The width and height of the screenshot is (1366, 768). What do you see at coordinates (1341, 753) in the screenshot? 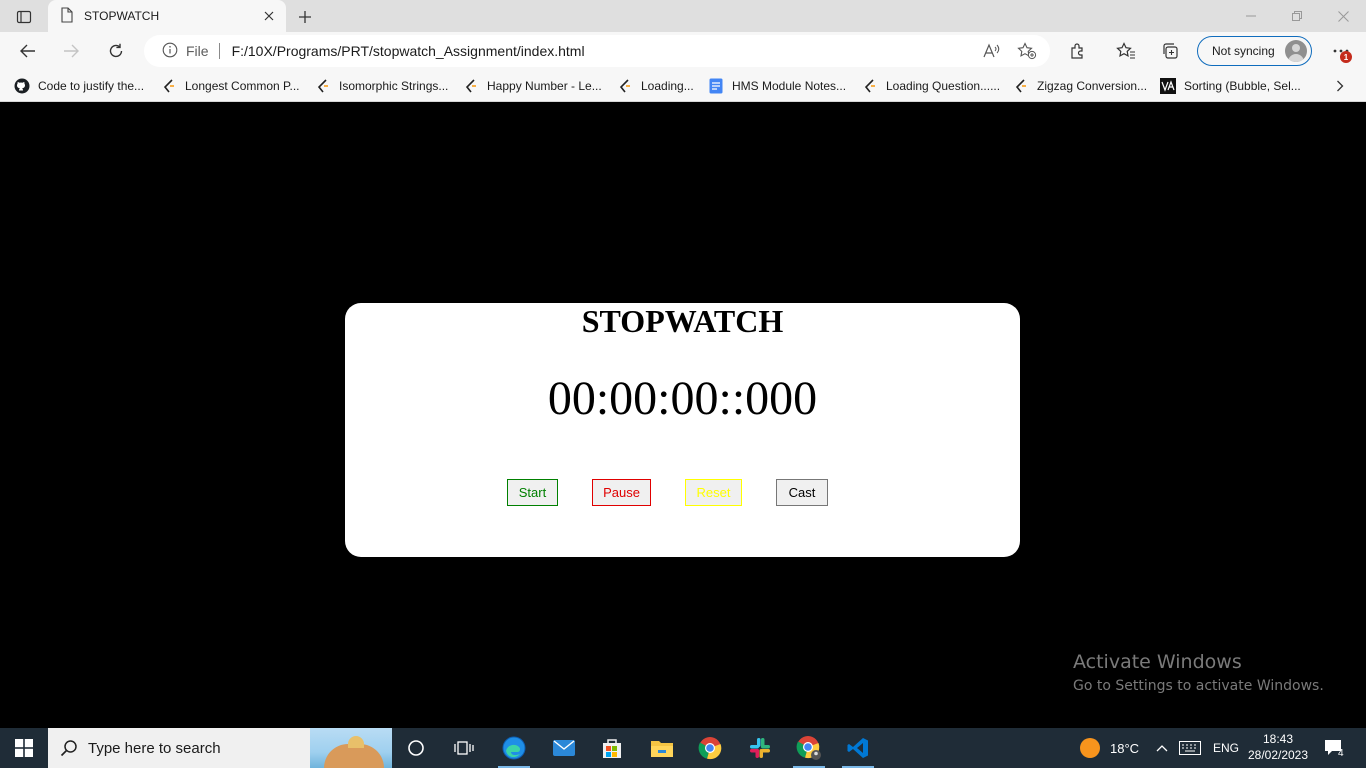
I see `notifications-count: 4` at bounding box center [1341, 753].